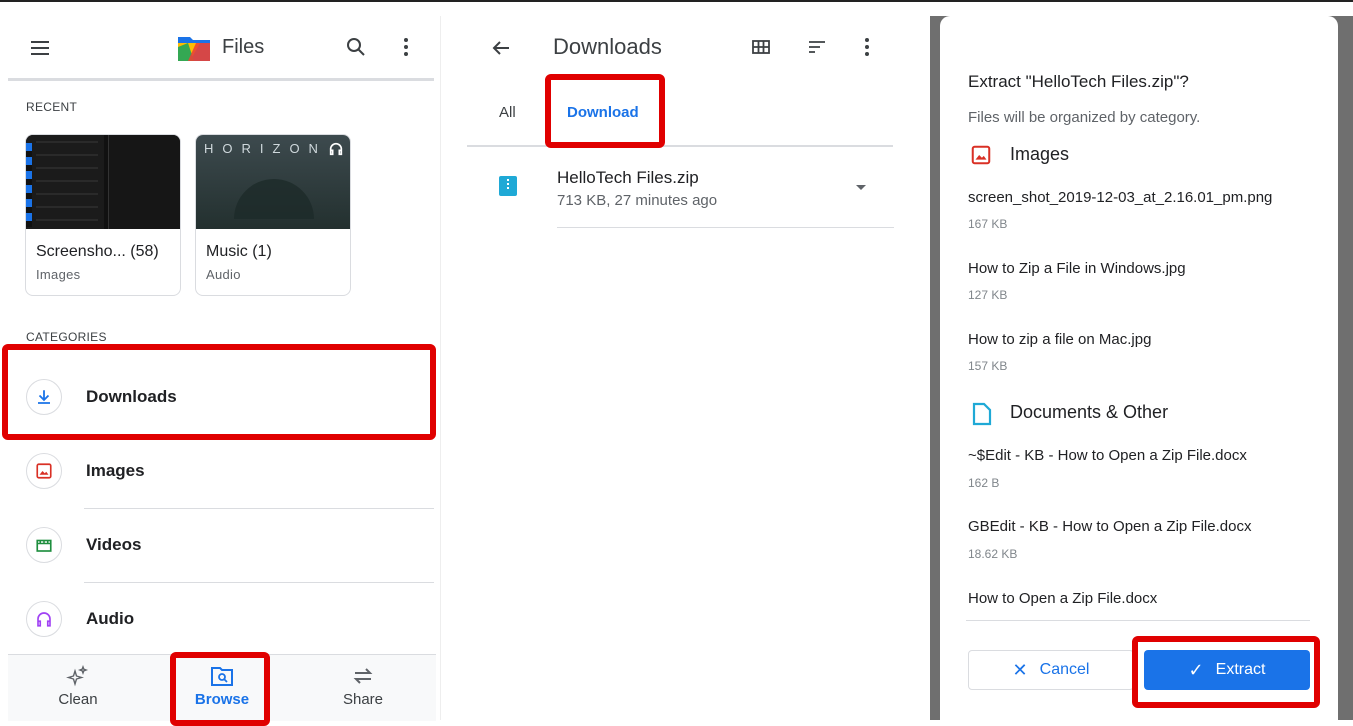  I want to click on recent-card-title: Screensho... (58), so click(97, 251).